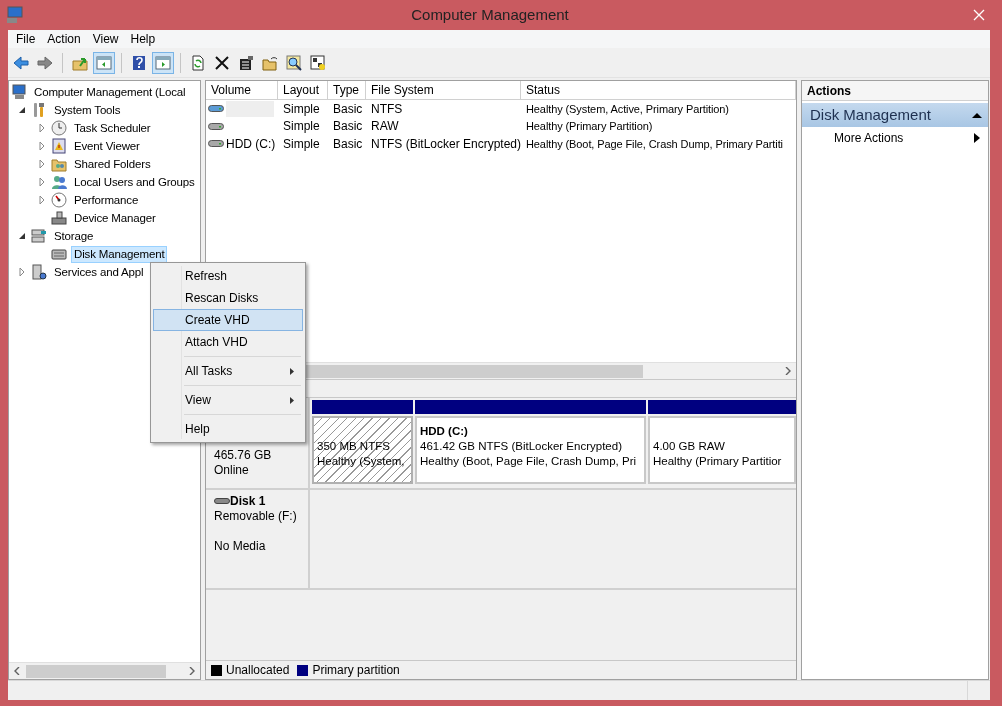  Describe the element at coordinates (110, 92) in the screenshot. I see `tree-item: Computer Management (Local` at that location.